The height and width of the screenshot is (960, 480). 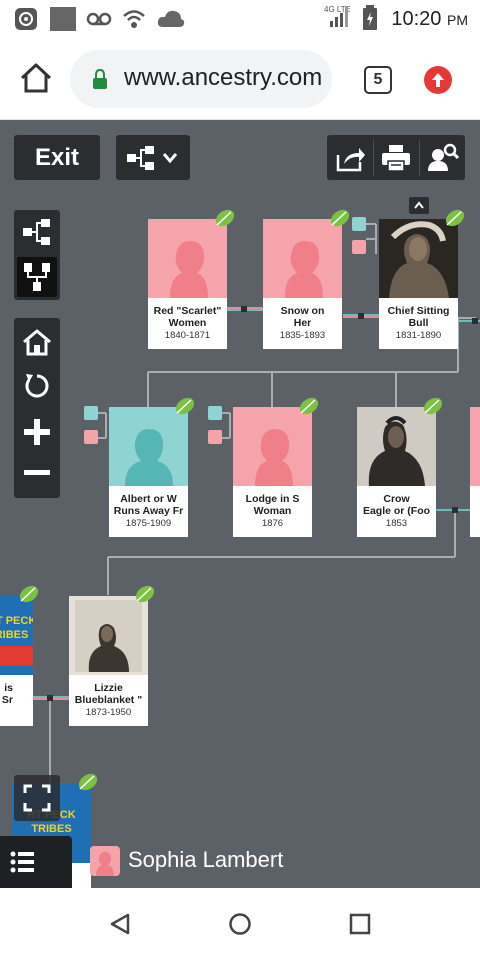 I want to click on person-card: Albert or W Runs Away Fr 1875-1909, so click(x=148, y=472).